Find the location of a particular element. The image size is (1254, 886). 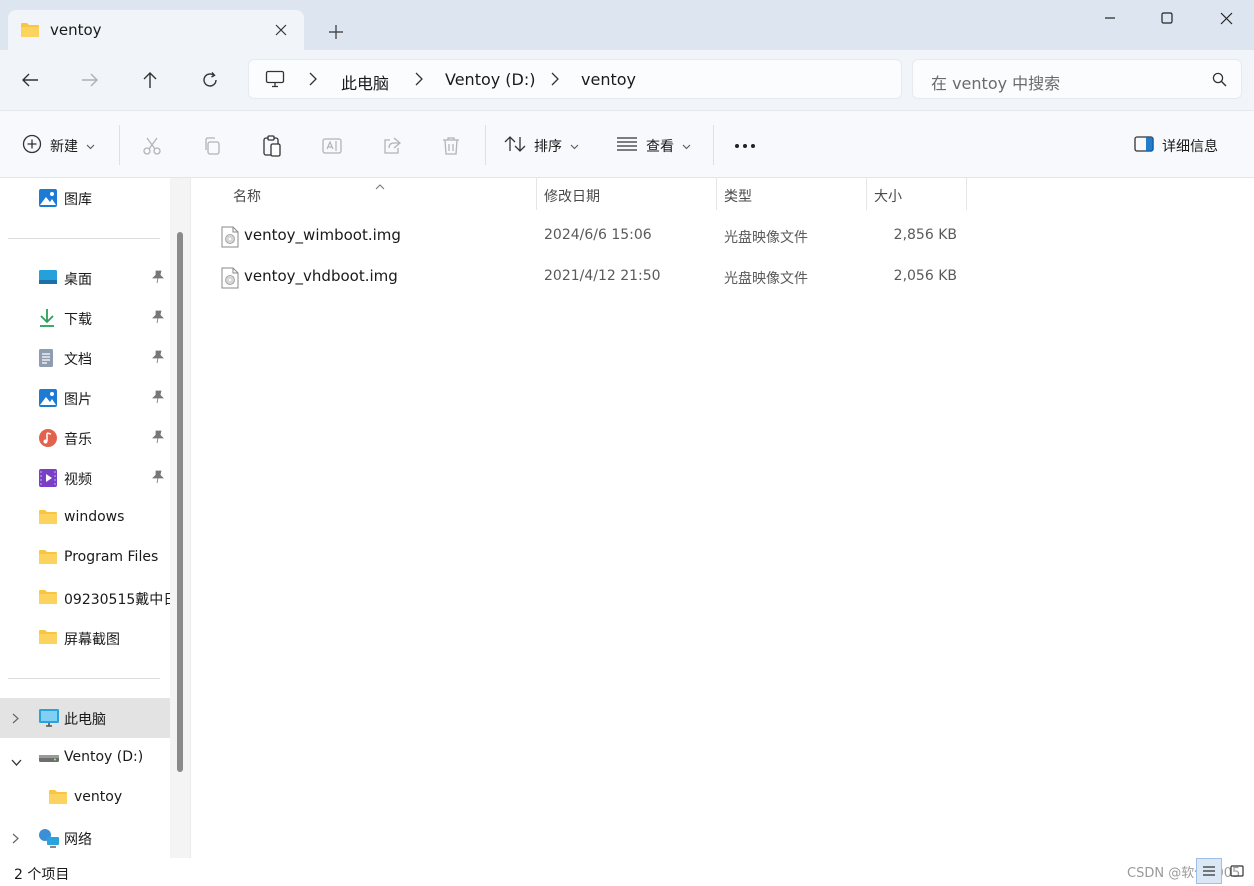

sidebar-item-label: windows is located at coordinates (94, 517).